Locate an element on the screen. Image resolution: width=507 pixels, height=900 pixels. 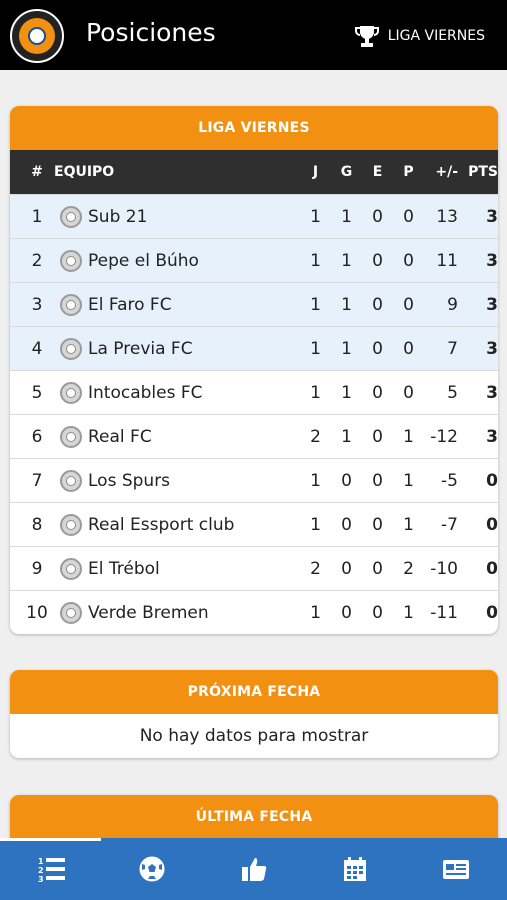
col-pts: PTS is located at coordinates (483, 172).